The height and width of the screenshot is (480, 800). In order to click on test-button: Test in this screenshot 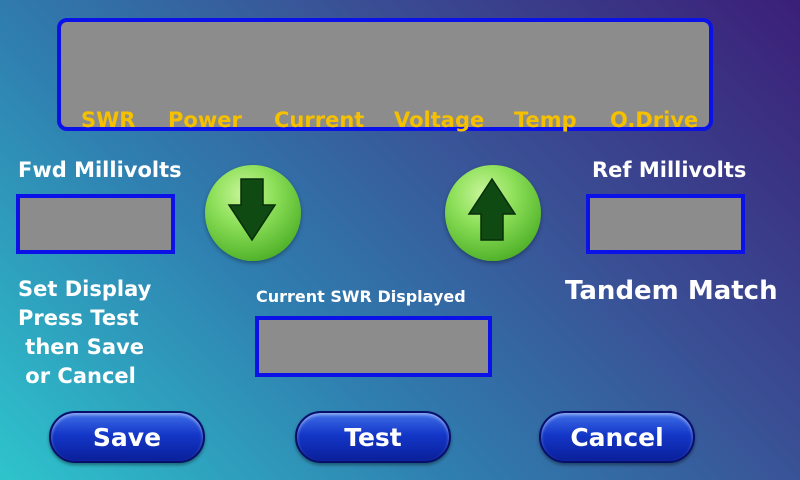, I will do `click(373, 437)`.